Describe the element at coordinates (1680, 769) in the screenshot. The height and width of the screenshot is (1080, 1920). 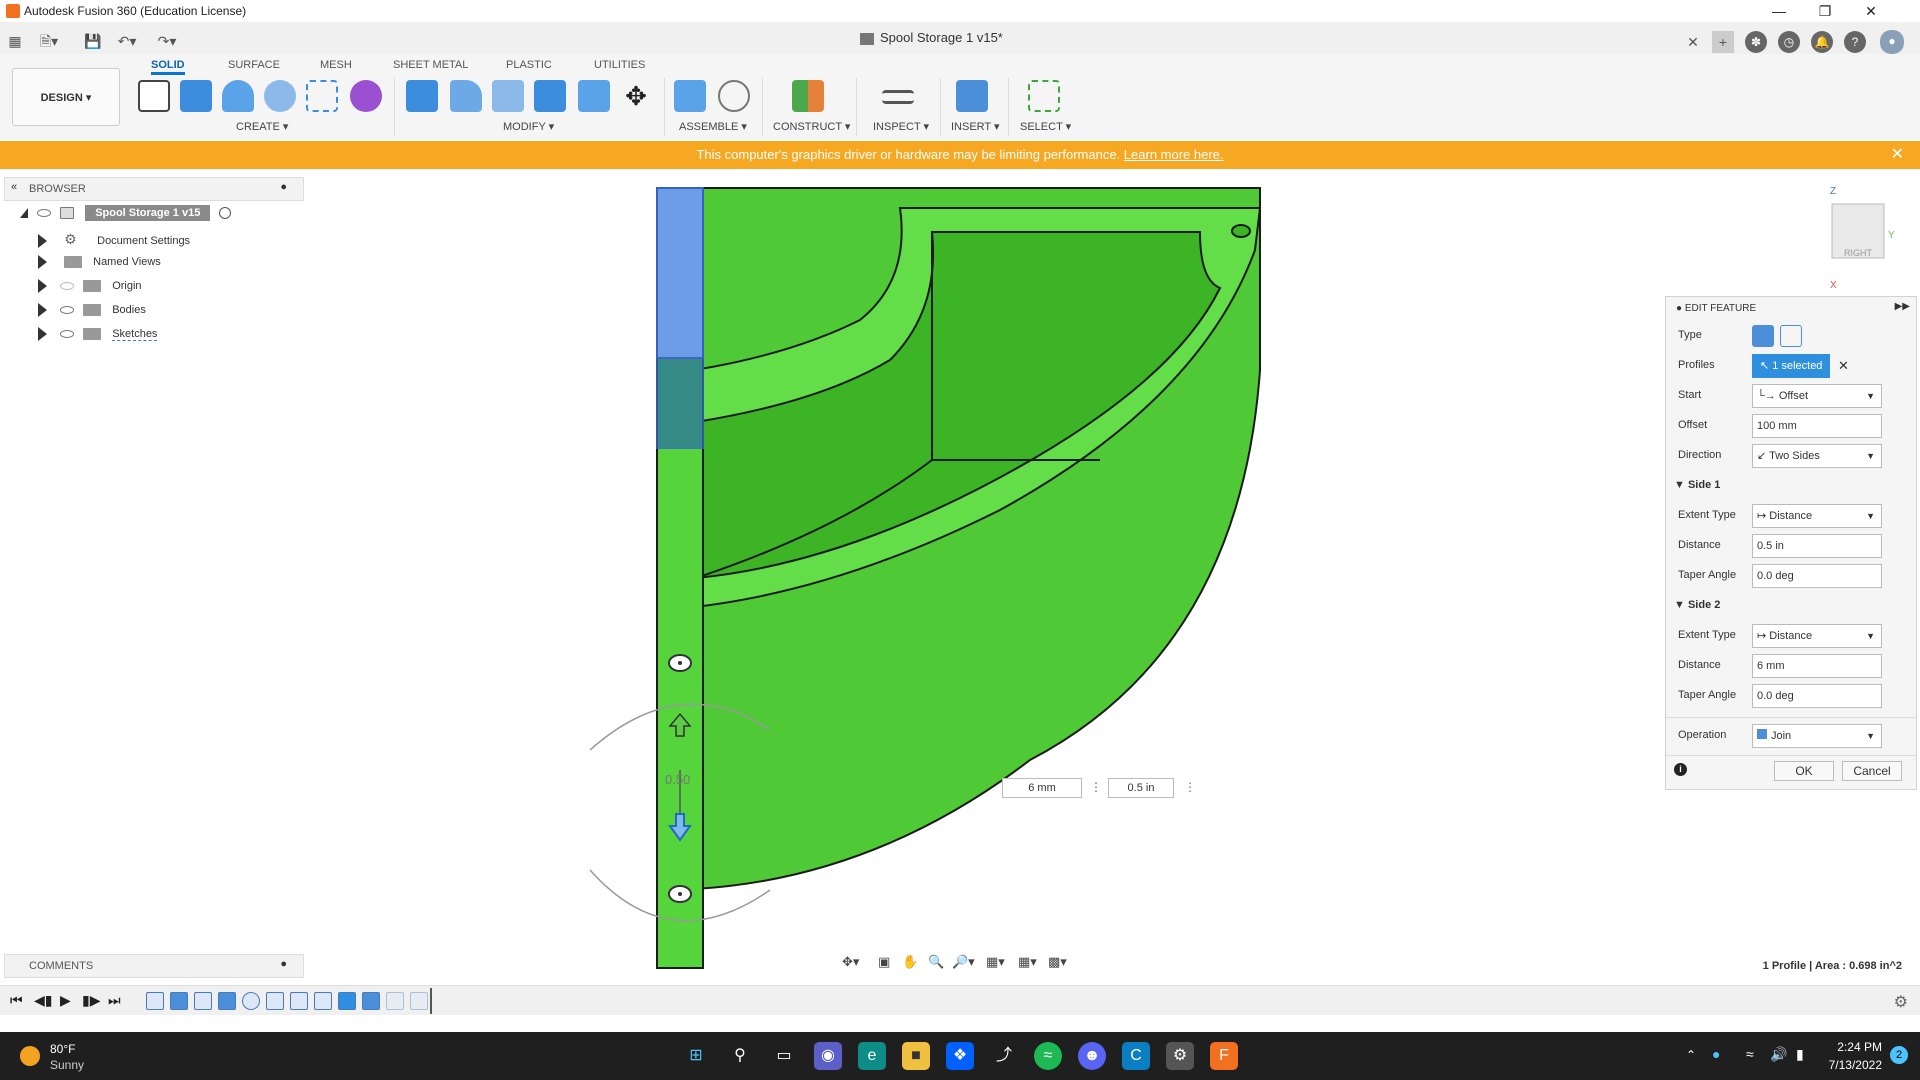
I see `info-icon: i` at that location.